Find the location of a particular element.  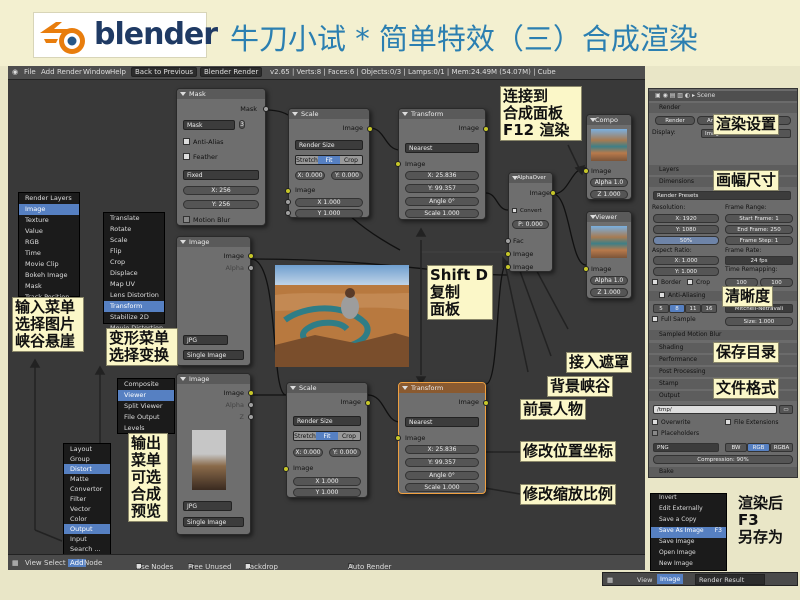

editor-type-icon: ▦ is located at coordinates (610, 580).